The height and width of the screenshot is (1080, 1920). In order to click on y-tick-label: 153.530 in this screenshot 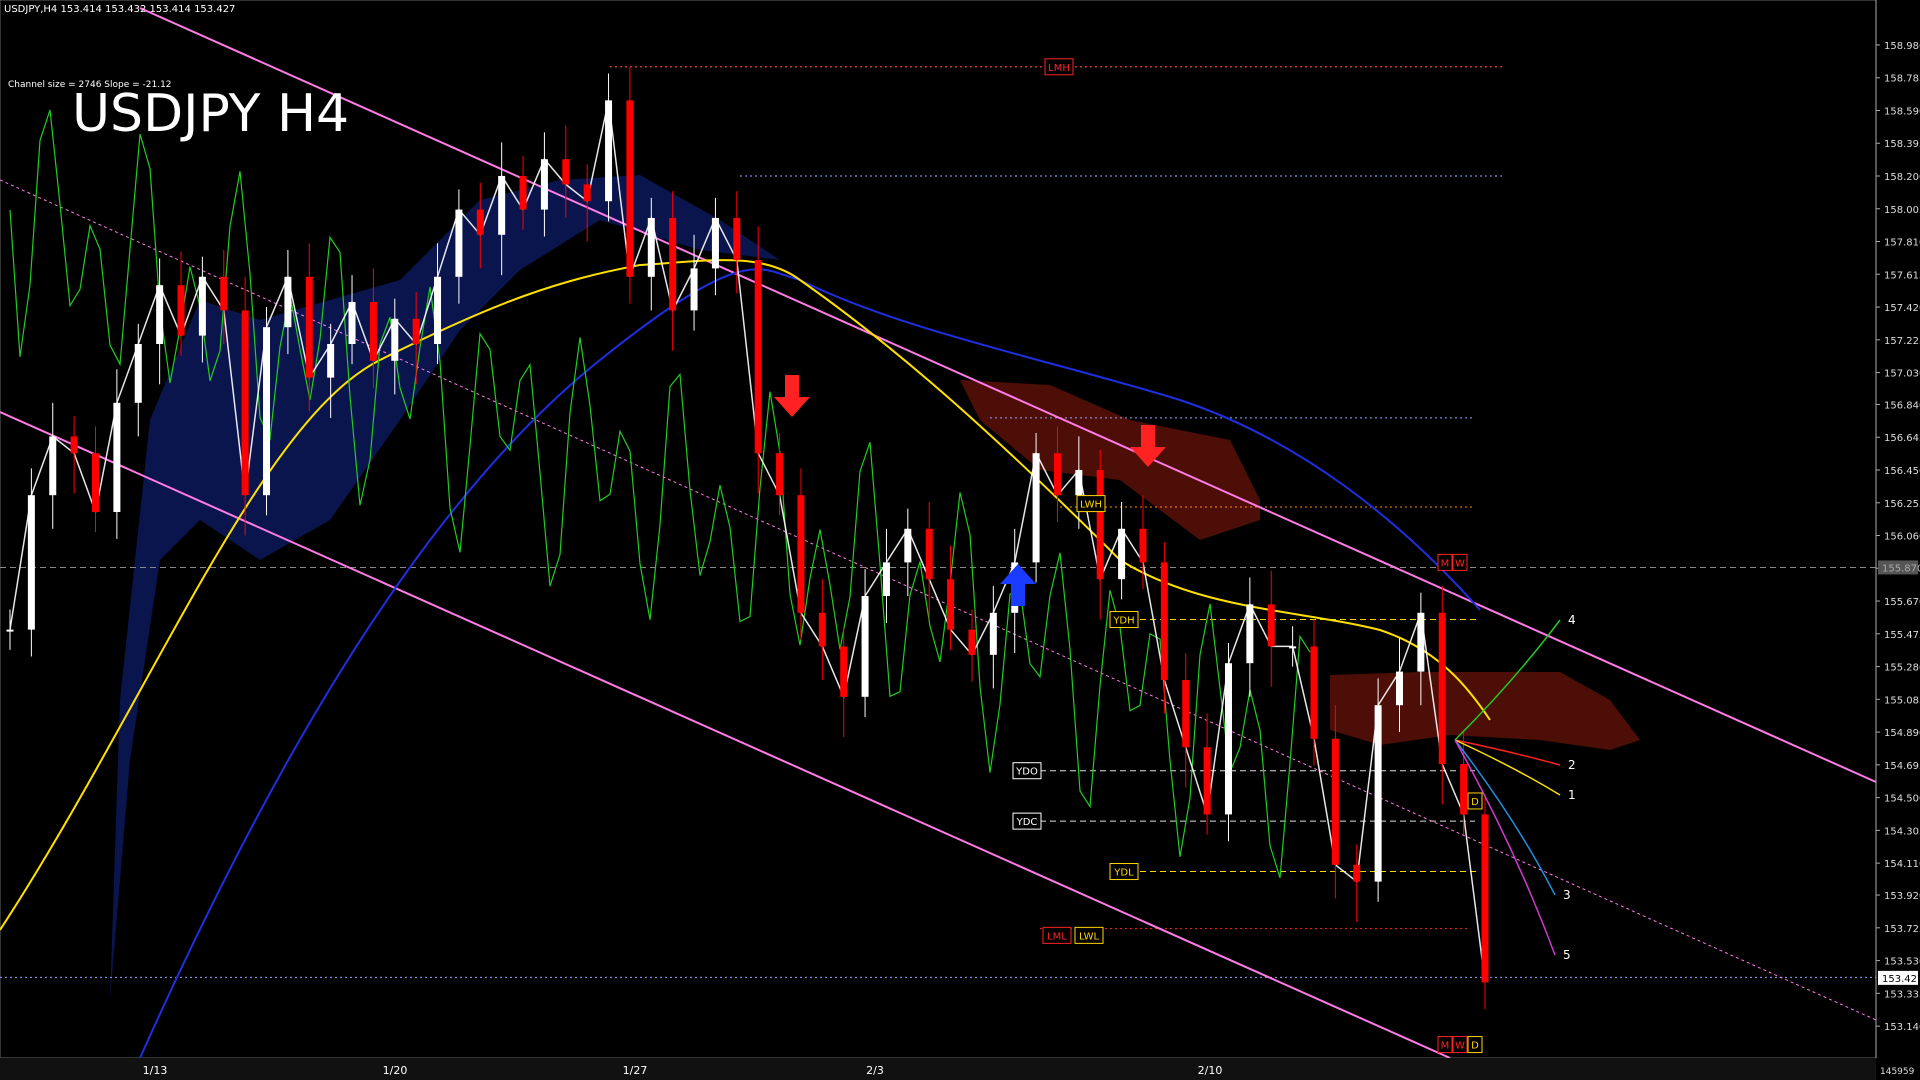, I will do `click(1902, 962)`.